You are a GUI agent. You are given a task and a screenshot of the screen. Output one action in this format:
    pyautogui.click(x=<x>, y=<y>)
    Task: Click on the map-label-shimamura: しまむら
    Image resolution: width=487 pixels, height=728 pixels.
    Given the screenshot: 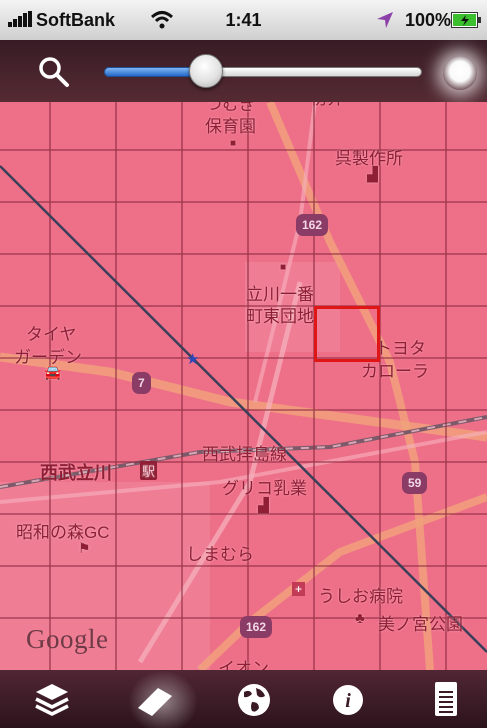 What is the action you would take?
    pyautogui.click(x=220, y=554)
    